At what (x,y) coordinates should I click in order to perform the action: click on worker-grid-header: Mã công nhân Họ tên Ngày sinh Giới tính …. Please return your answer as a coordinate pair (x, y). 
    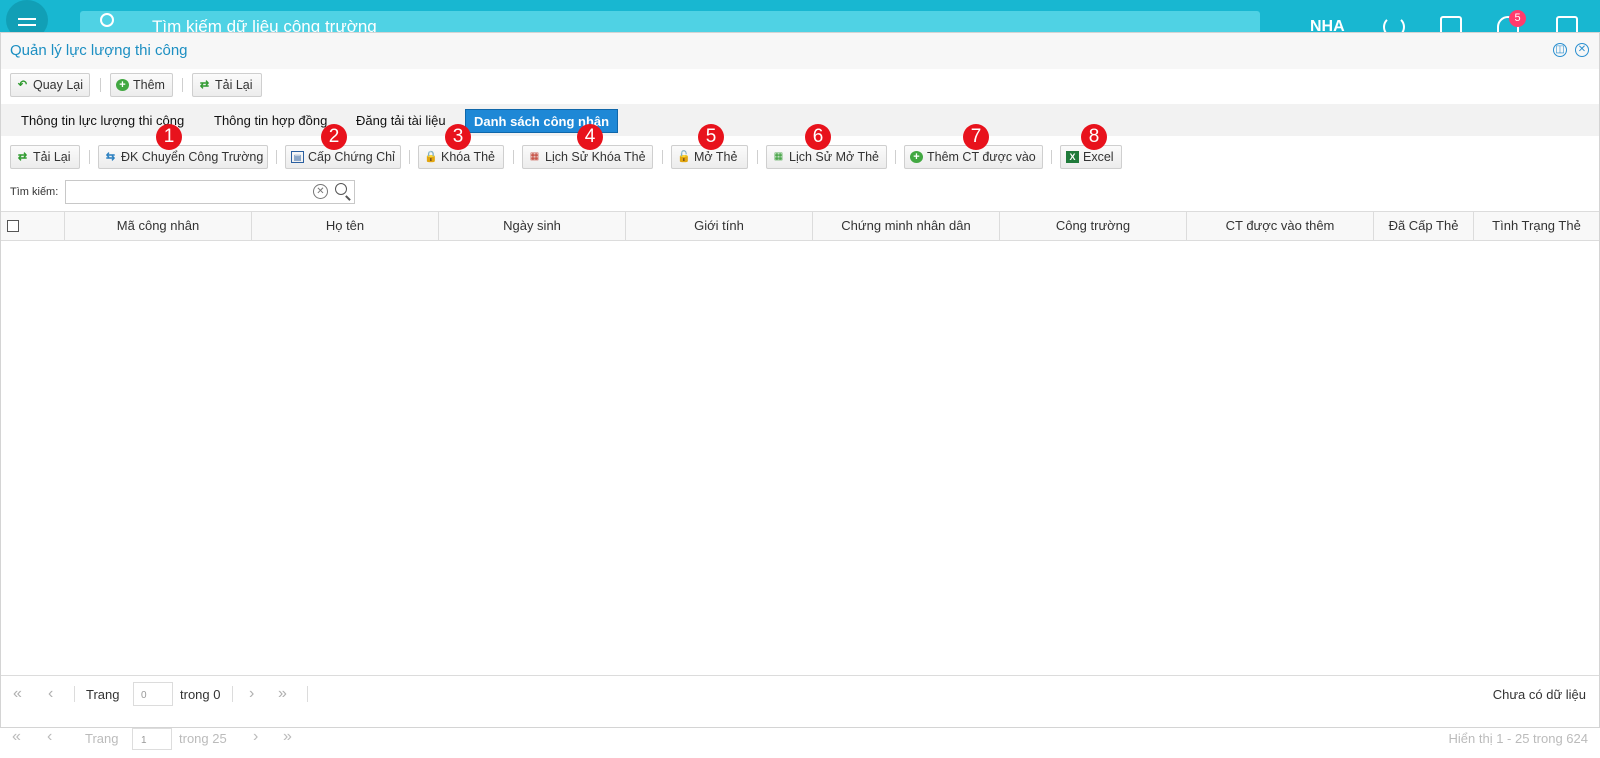
    Looking at the image, I should click on (800, 226).